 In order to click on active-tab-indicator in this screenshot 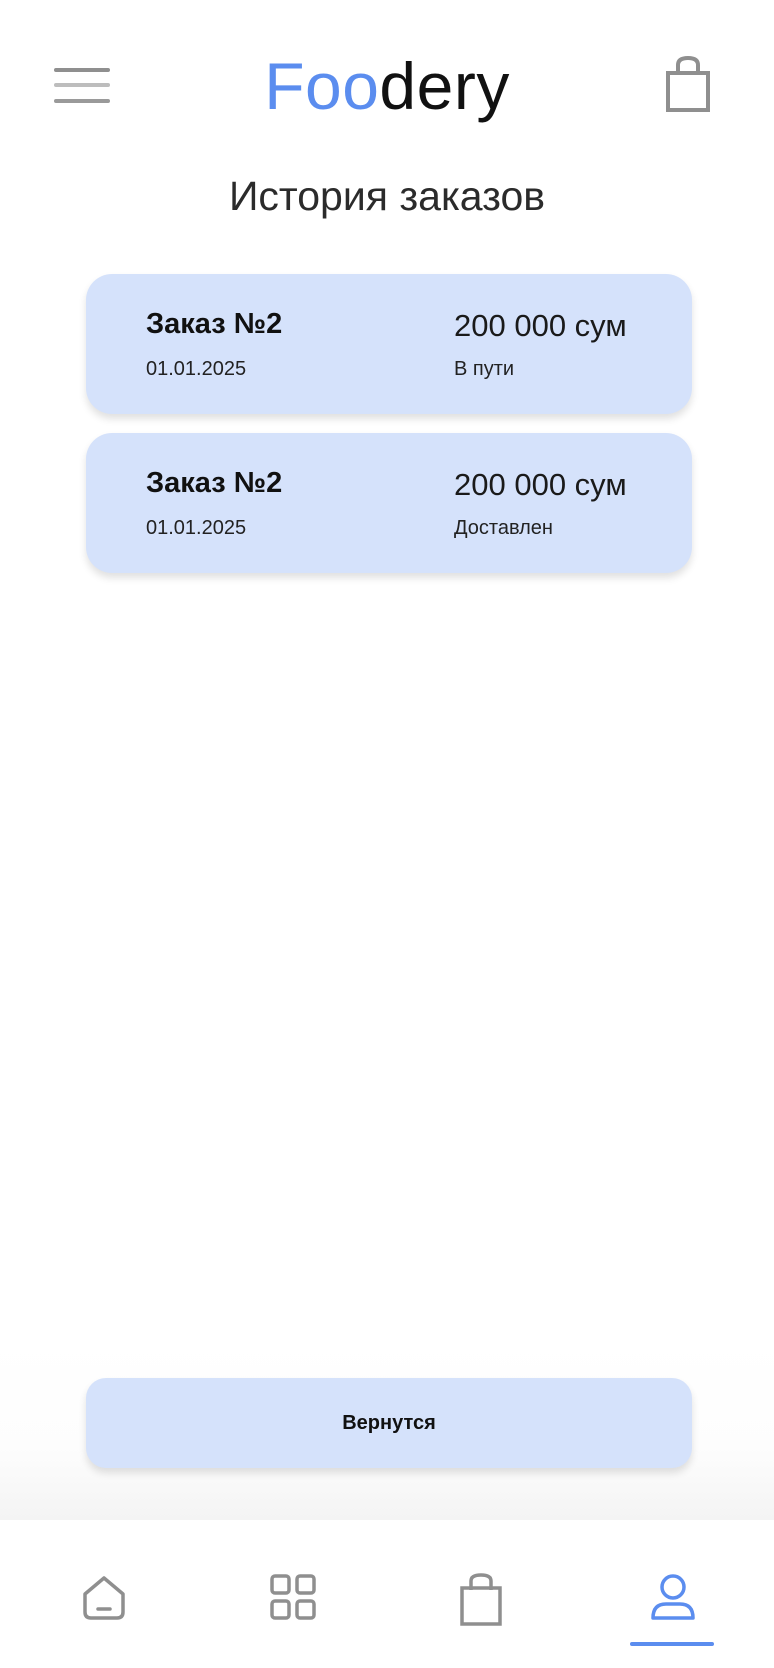, I will do `click(672, 1644)`.